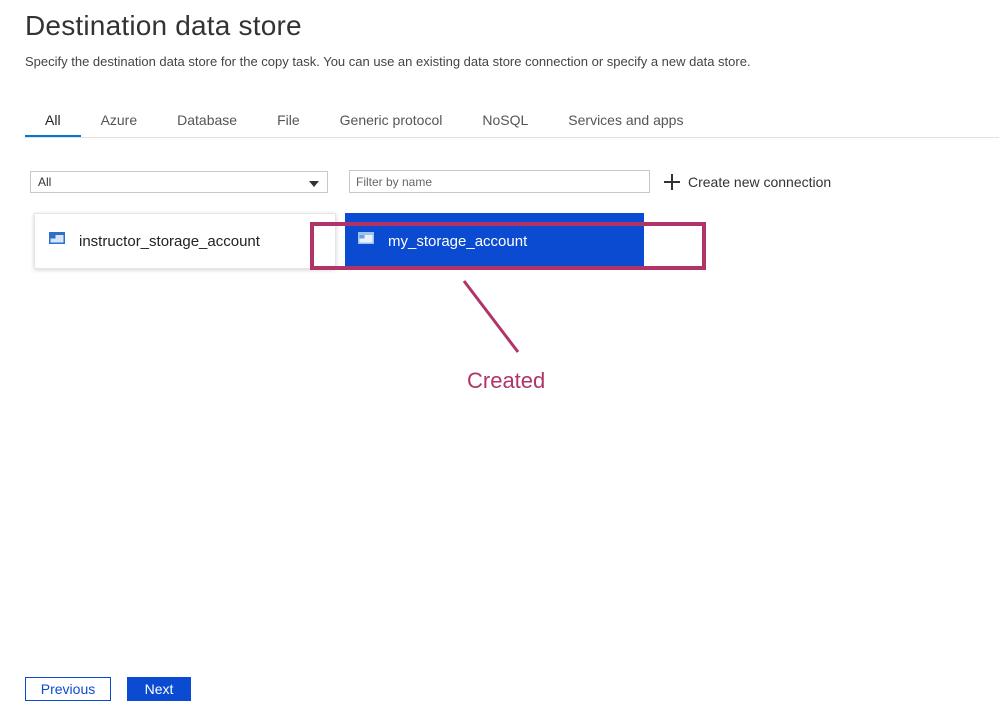 The image size is (999, 713). Describe the element at coordinates (391, 120) in the screenshot. I see `tab-generic-protocol: Generic protocol` at that location.